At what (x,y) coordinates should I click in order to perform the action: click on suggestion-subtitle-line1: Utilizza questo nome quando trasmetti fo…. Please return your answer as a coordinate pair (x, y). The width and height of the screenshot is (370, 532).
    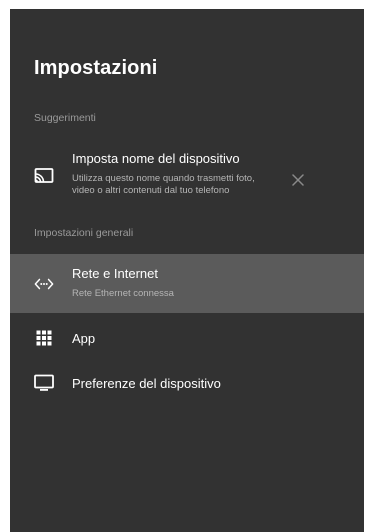
    Looking at the image, I should click on (163, 178).